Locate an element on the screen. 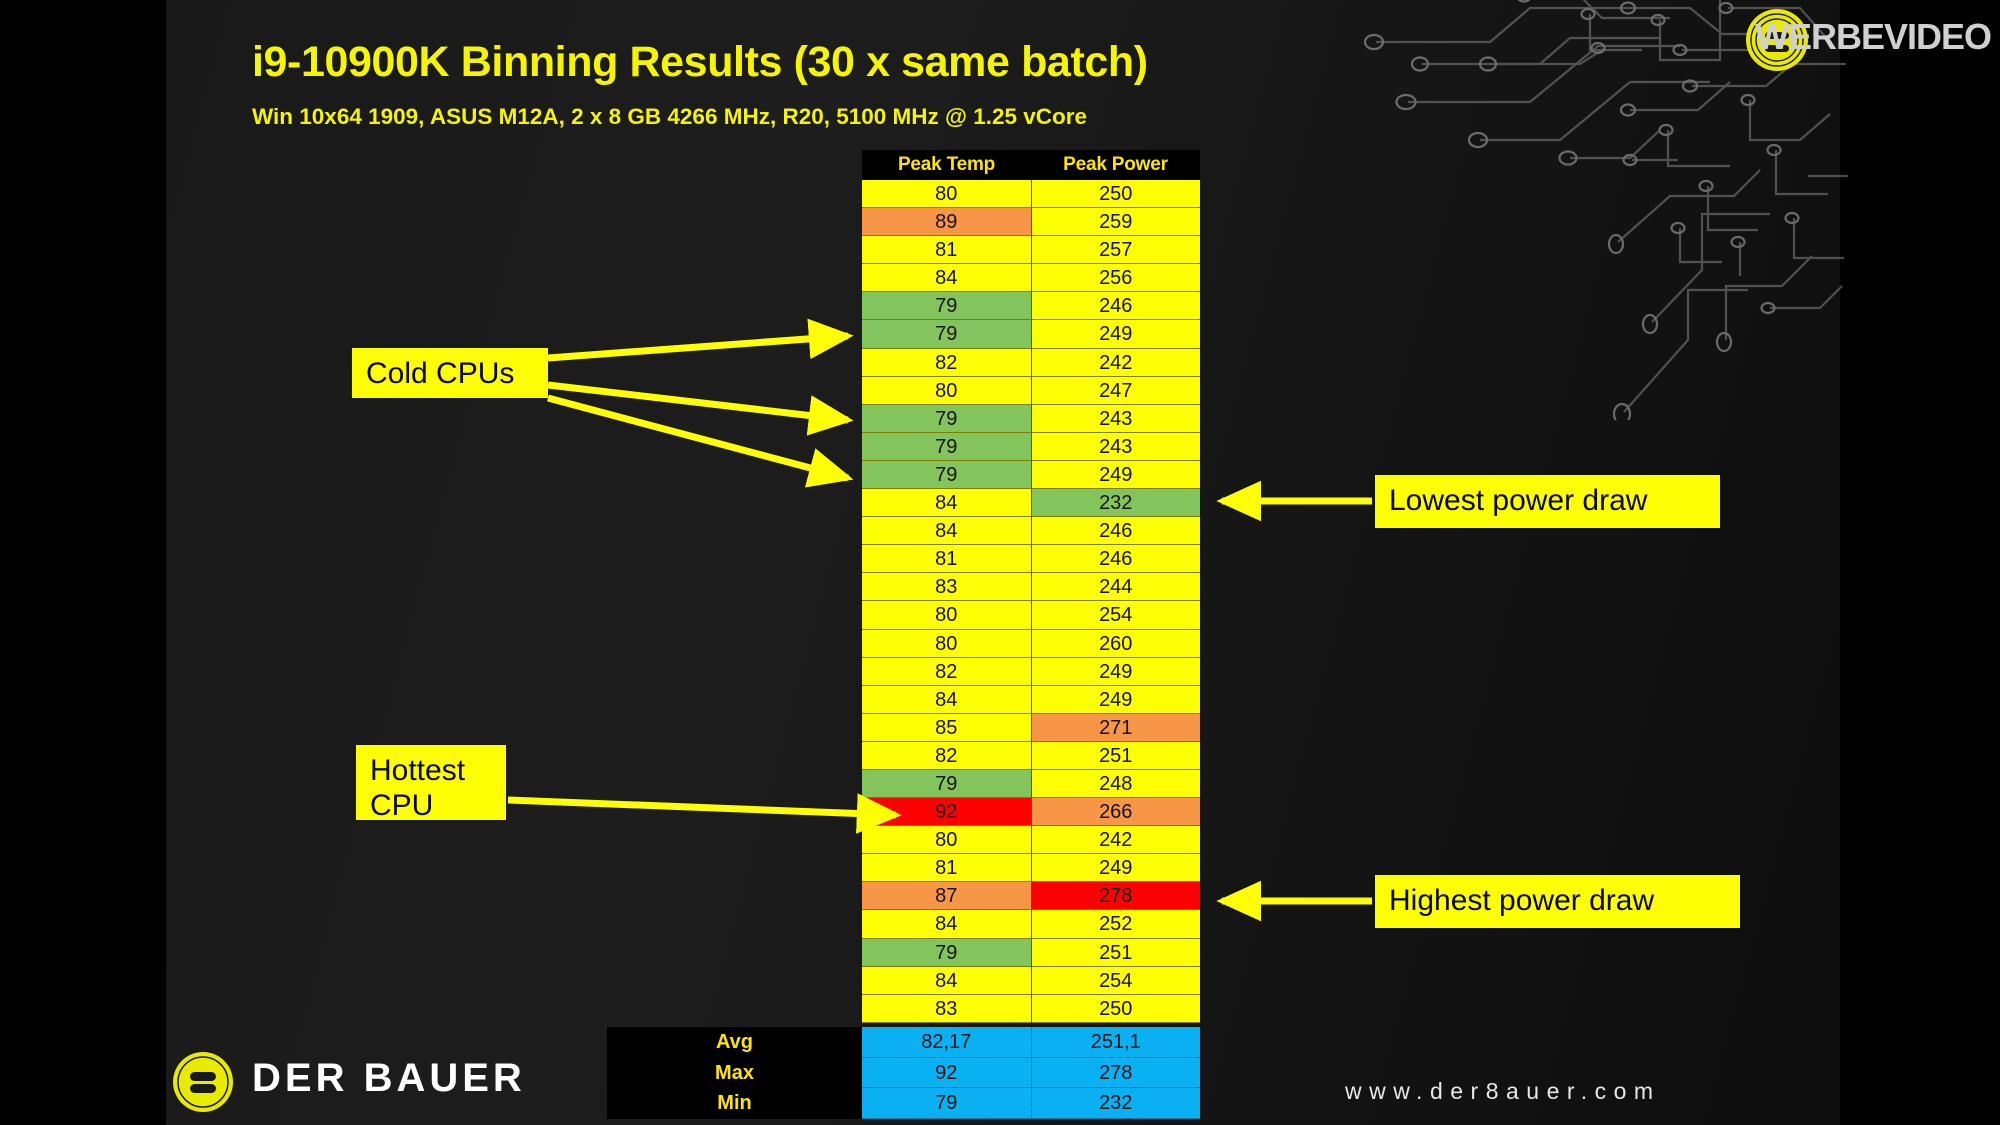 The image size is (2000, 1125). cell-peak-temp: 92 is located at coordinates (947, 812).